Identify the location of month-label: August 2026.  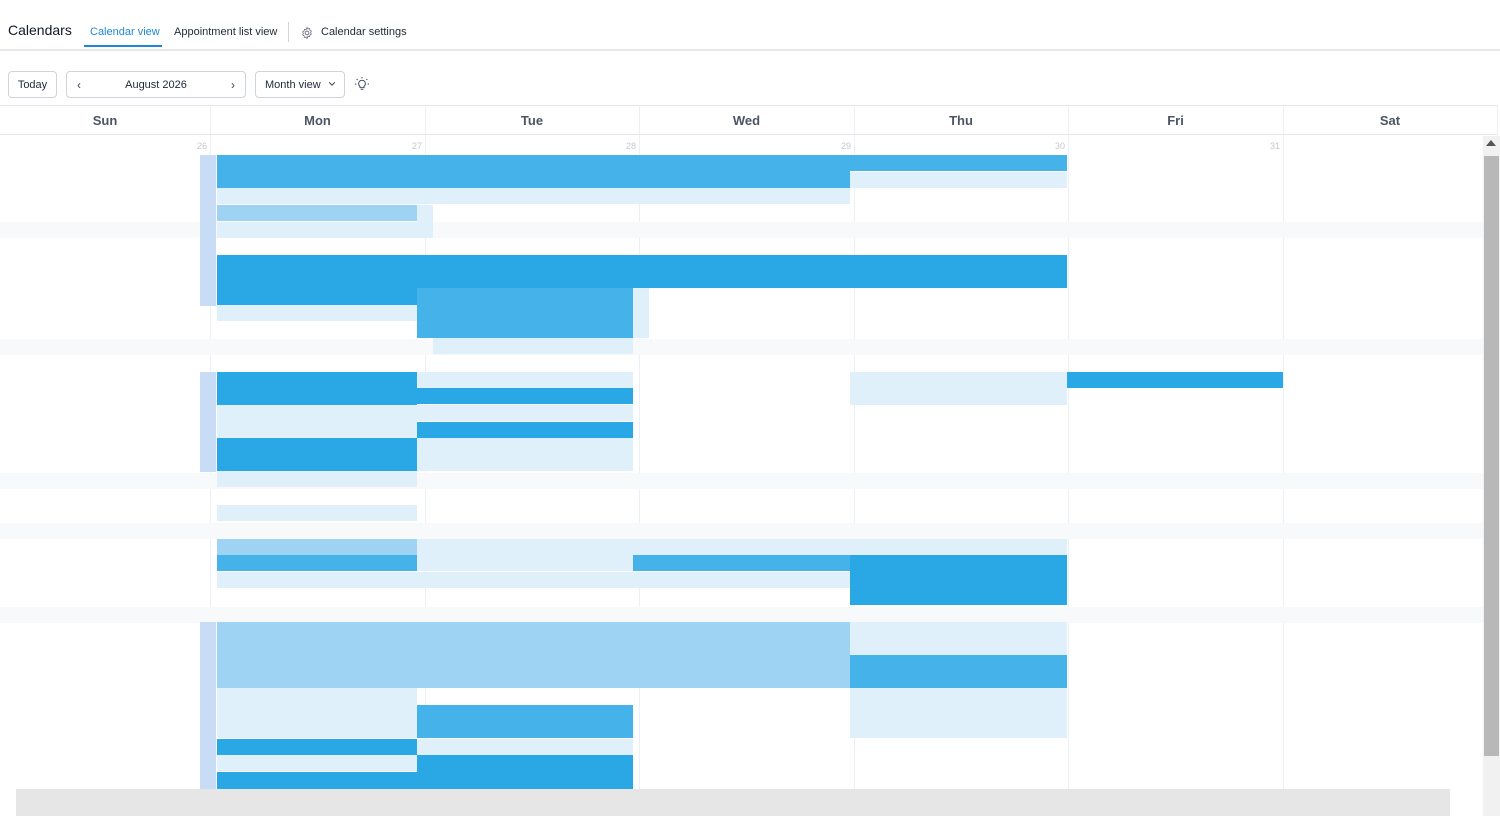
(156, 84).